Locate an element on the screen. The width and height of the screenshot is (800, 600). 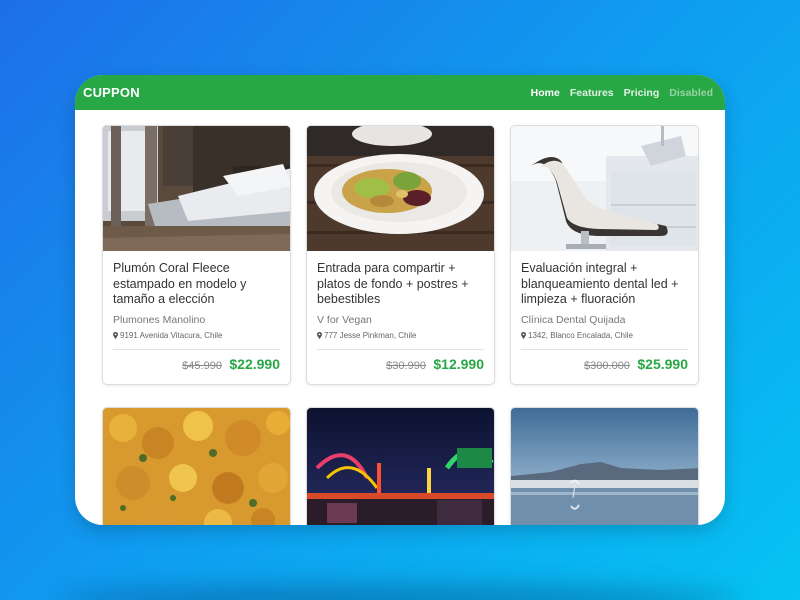
deal-prices: $30.990 $12.990 is located at coordinates (400, 367).